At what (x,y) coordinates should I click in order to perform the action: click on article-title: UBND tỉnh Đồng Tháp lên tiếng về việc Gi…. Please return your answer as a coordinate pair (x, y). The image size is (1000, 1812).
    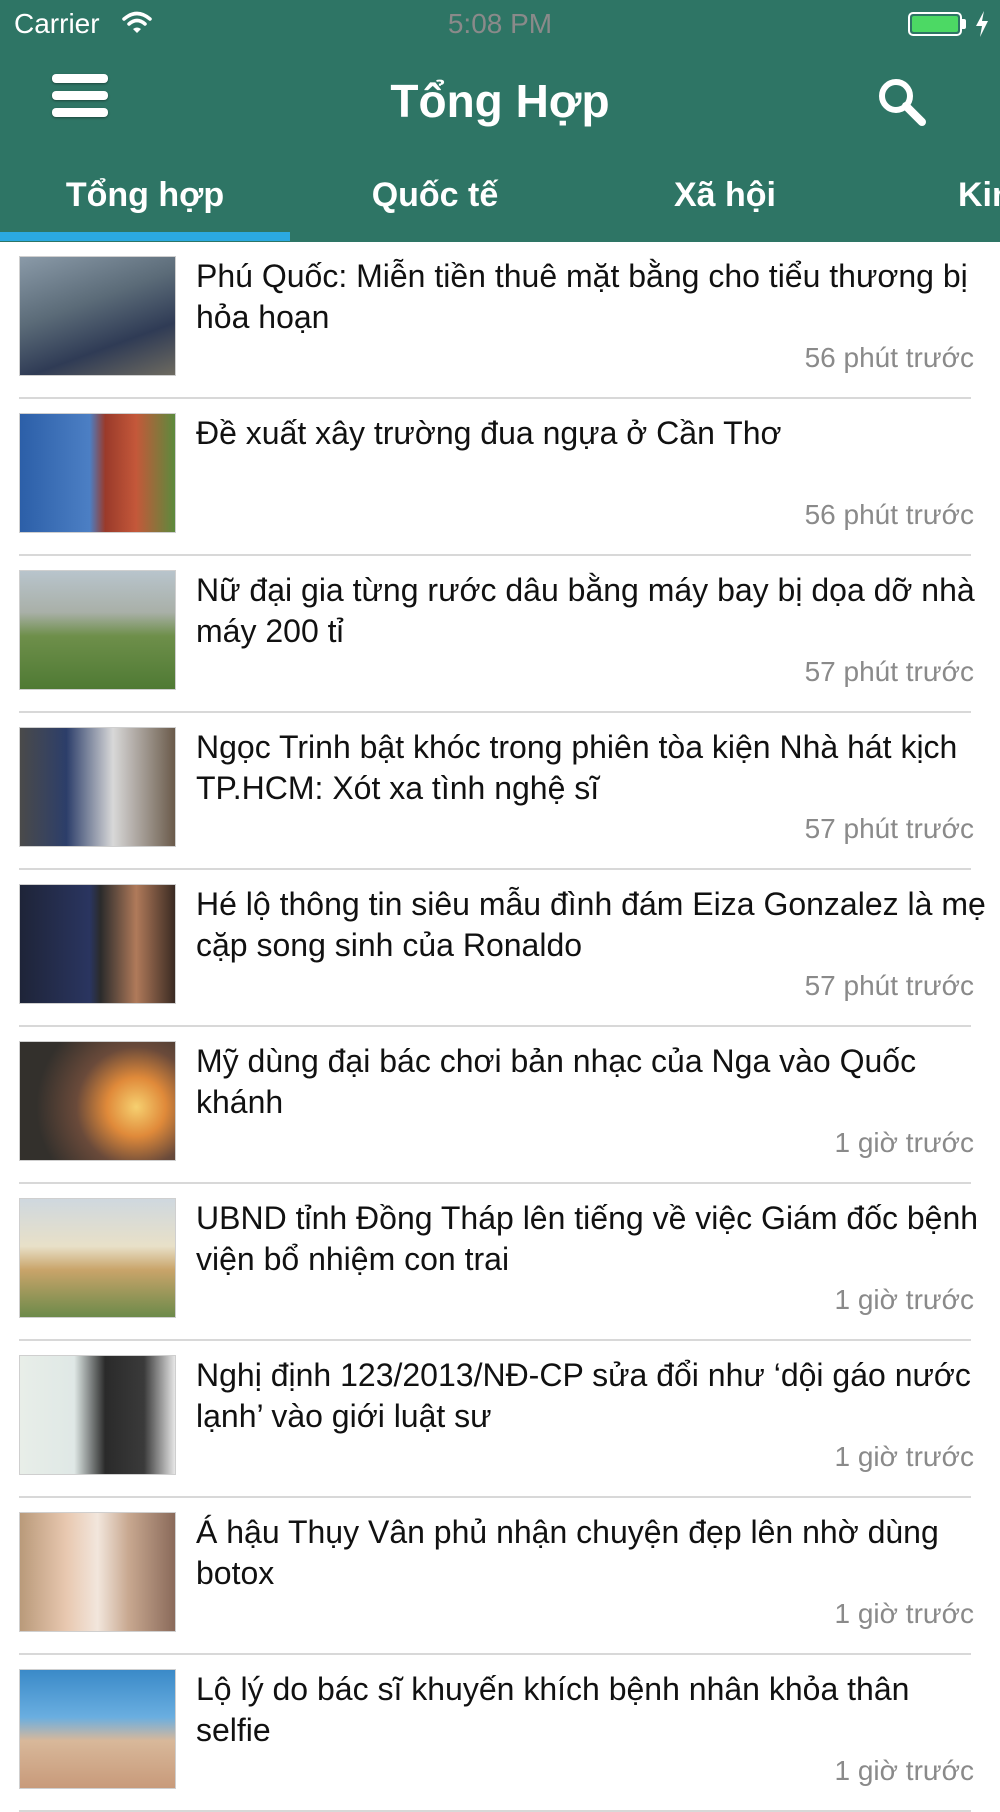
    Looking at the image, I should click on (587, 1238).